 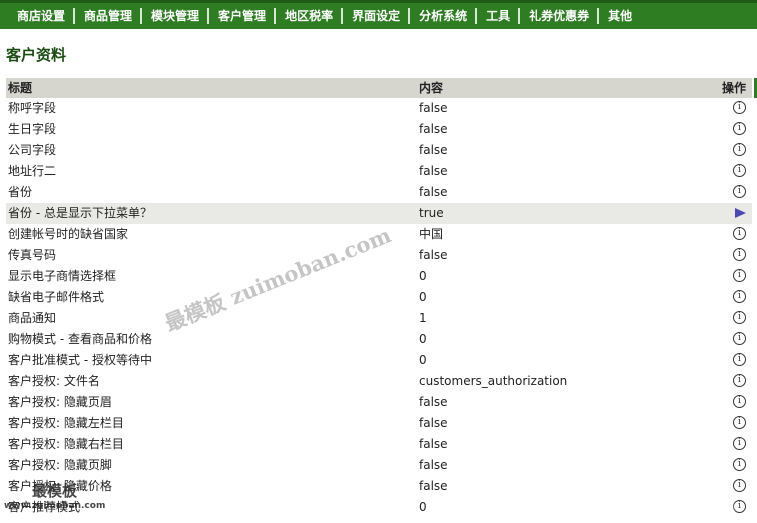 I want to click on nav-item-4: 地区税率, so click(x=307, y=16).